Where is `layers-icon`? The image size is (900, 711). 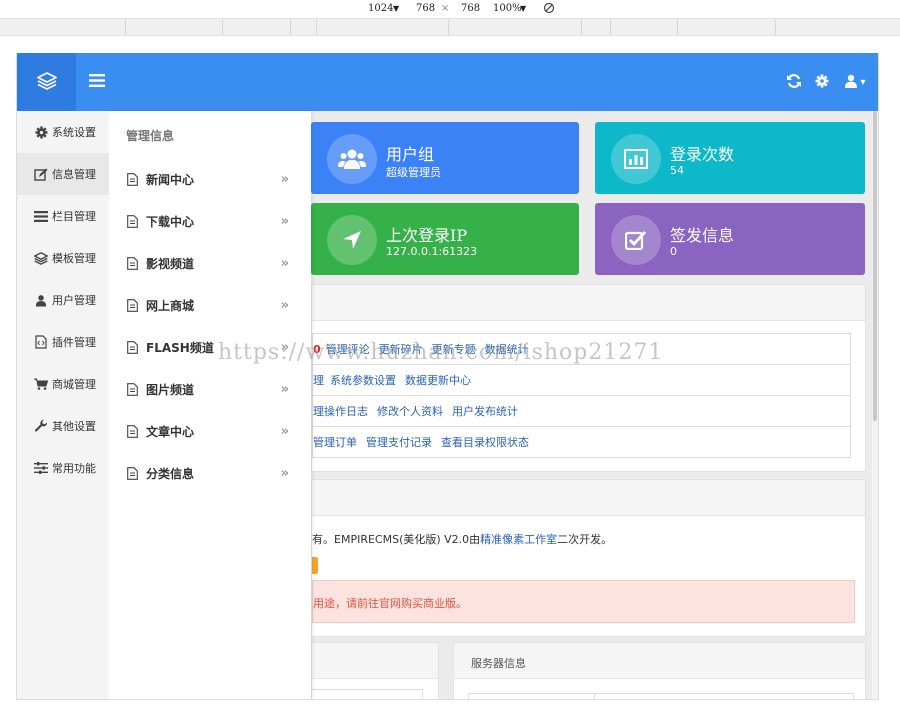 layers-icon is located at coordinates (46, 82).